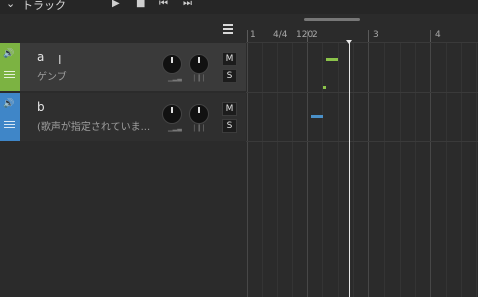 This screenshot has height=297, width=478. I want to click on ruler-divider, so click(362, 42).